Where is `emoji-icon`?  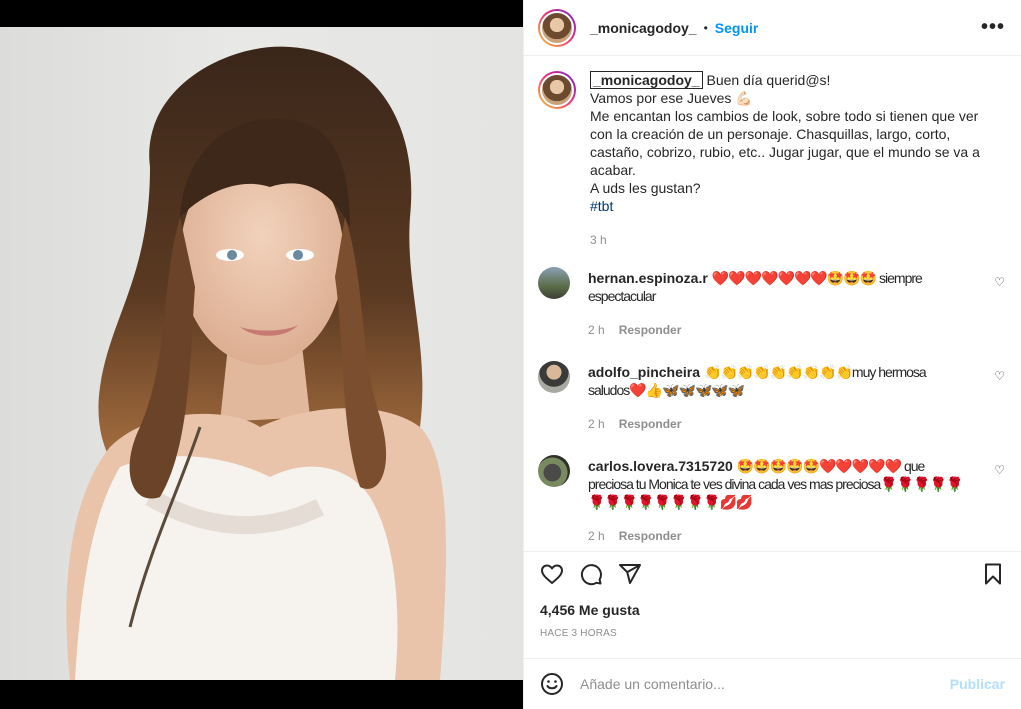 emoji-icon is located at coordinates (552, 684).